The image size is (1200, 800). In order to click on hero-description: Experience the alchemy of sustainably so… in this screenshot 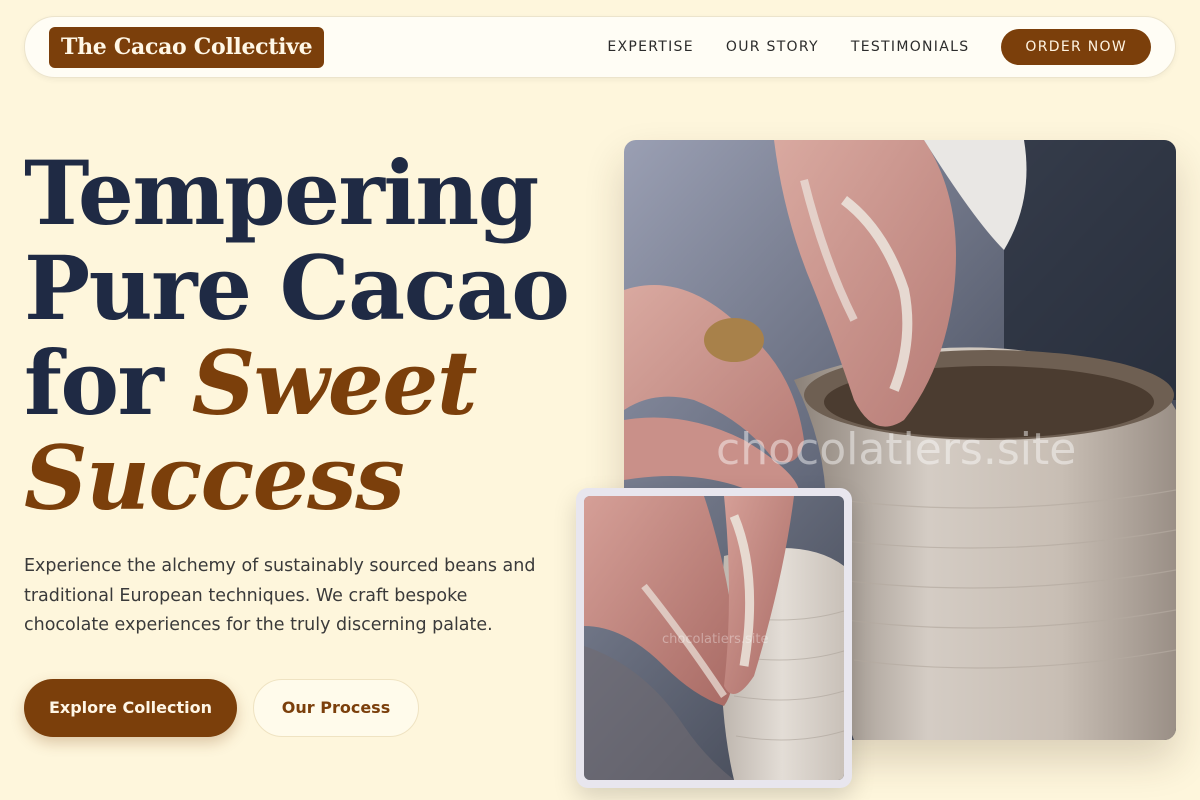, I will do `click(280, 595)`.